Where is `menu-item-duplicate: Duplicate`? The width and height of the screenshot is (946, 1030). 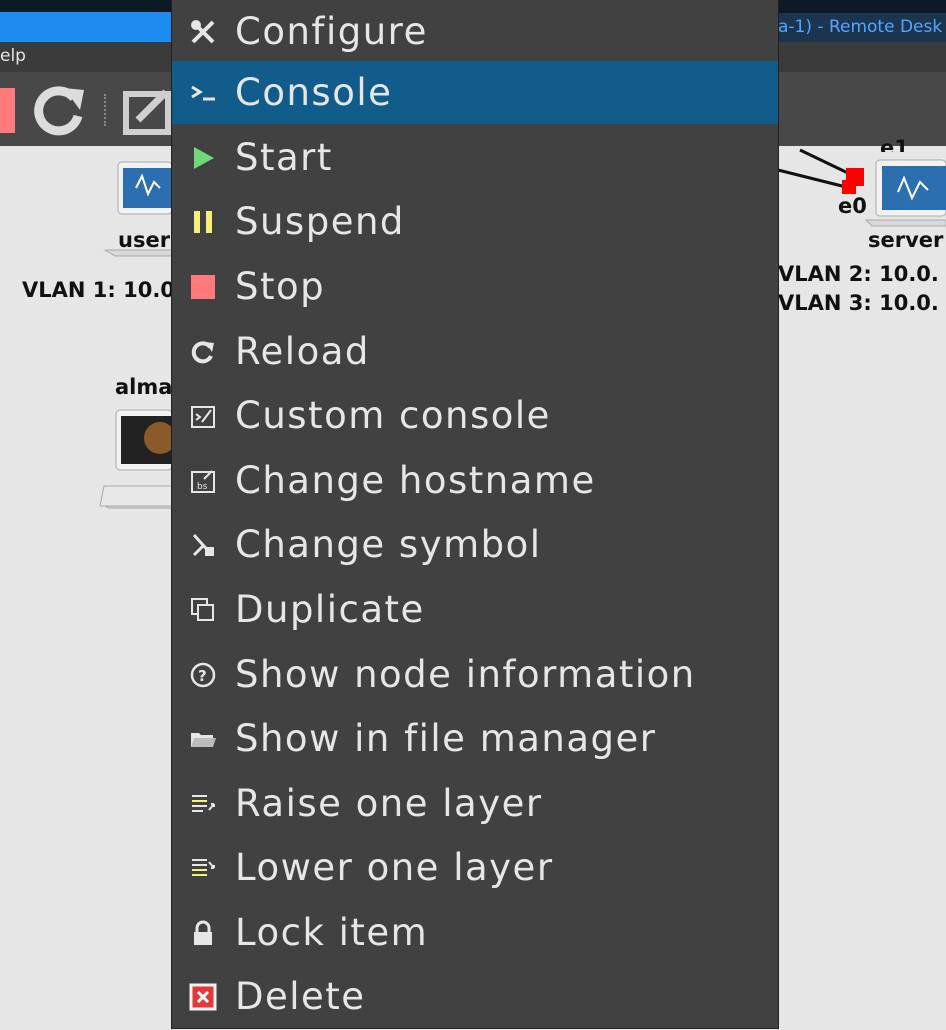 menu-item-duplicate: Duplicate is located at coordinates (475, 609).